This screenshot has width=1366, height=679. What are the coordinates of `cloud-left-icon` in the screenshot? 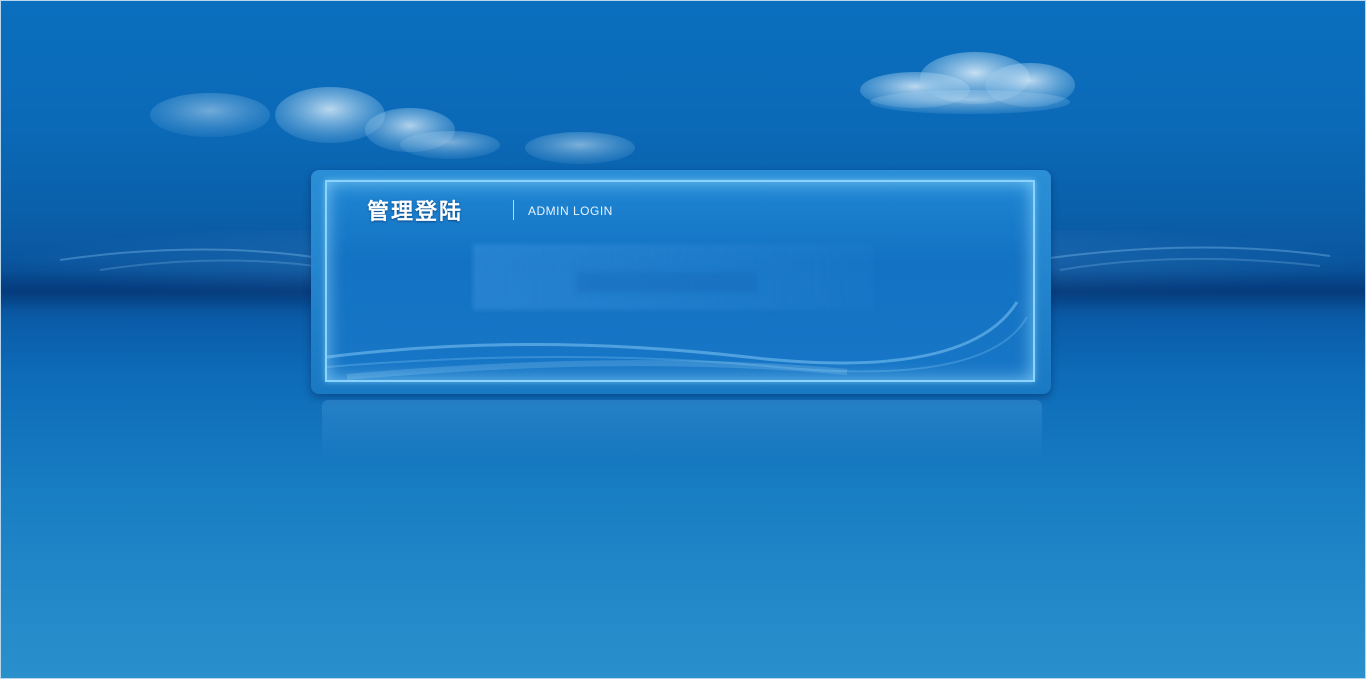 It's located at (392, 125).